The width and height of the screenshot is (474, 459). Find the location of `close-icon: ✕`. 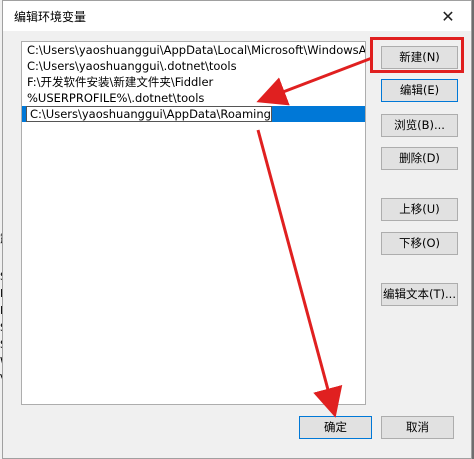

close-icon: ✕ is located at coordinates (448, 16).